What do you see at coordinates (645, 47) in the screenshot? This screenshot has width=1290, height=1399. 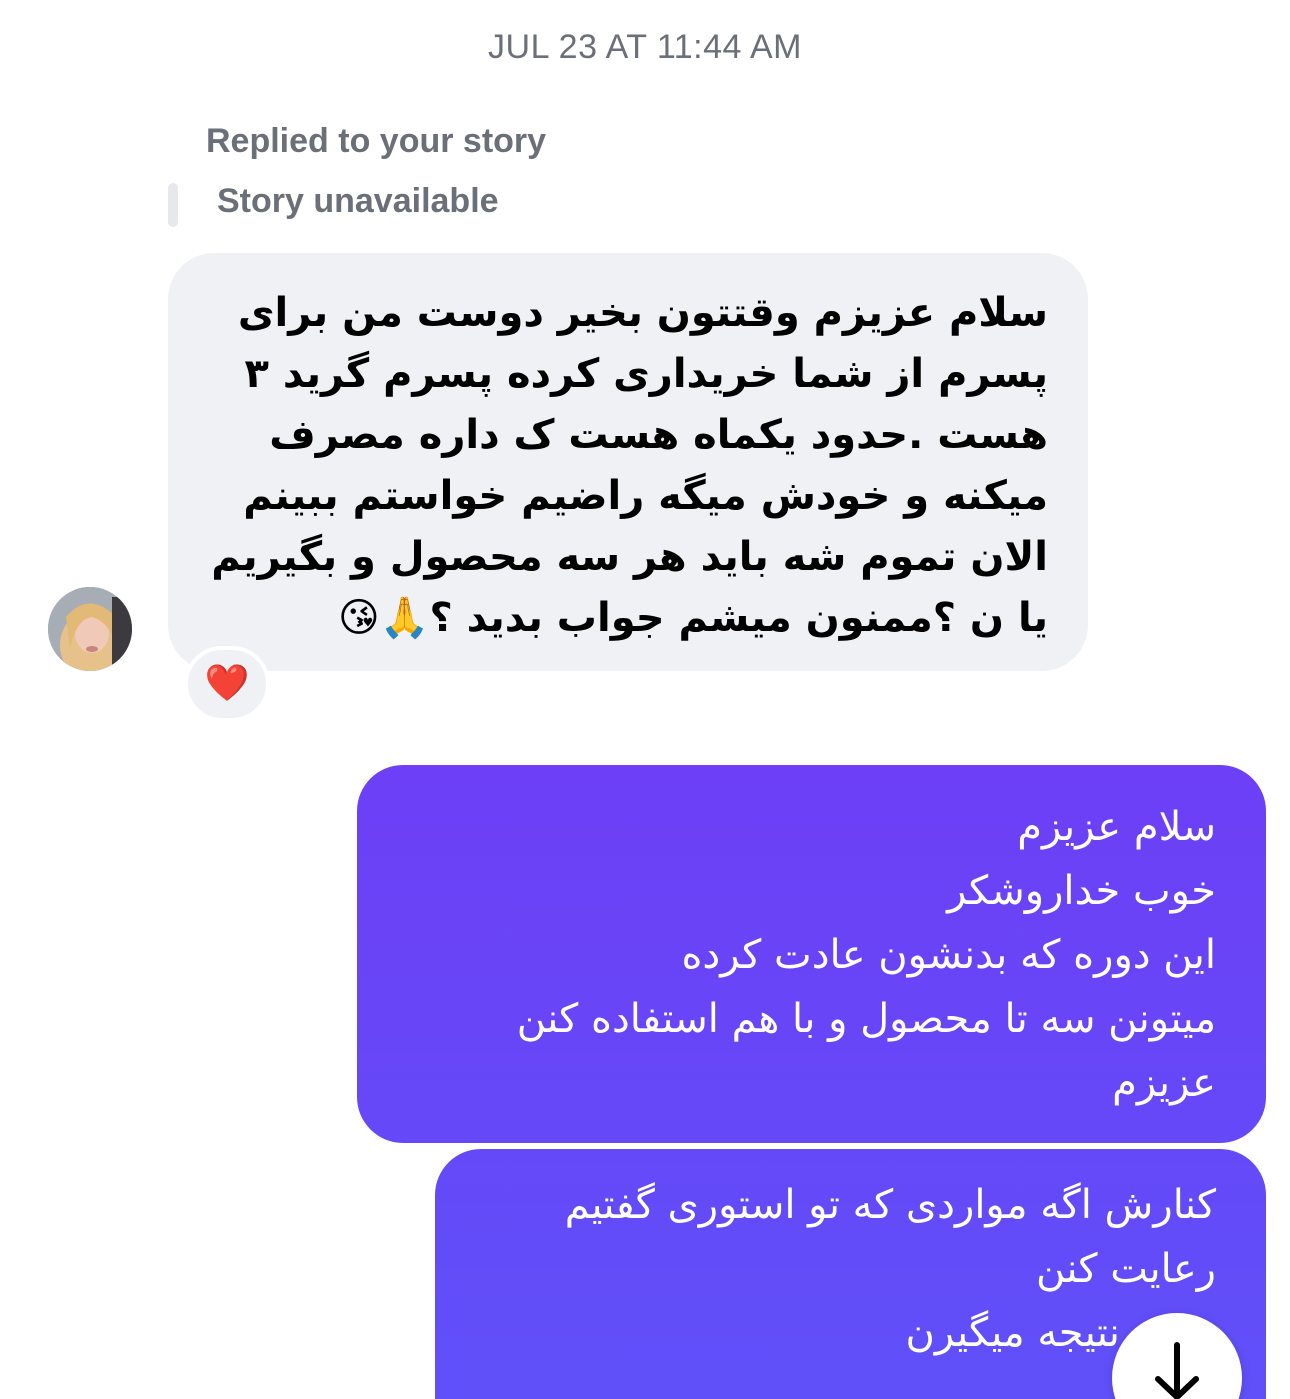 I see `message-timestamp: JUL 23 AT 11:44 AM` at bounding box center [645, 47].